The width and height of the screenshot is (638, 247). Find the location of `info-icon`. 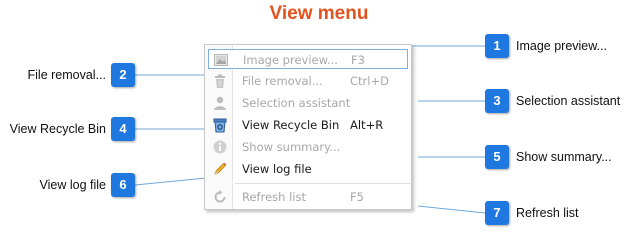

info-icon is located at coordinates (220, 147).